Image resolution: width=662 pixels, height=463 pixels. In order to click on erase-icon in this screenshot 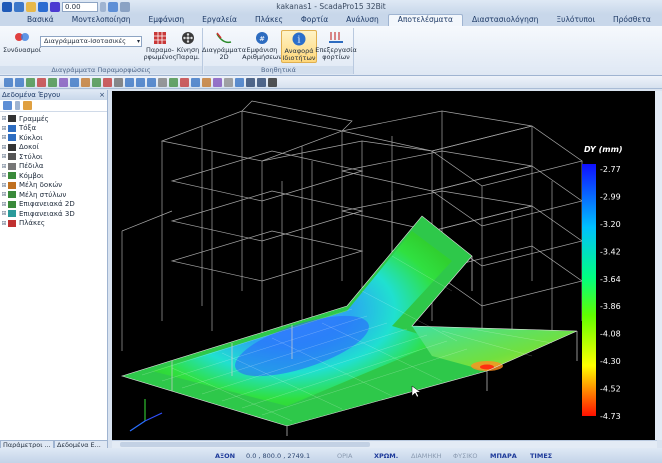, I will do `click(107, 82)`.